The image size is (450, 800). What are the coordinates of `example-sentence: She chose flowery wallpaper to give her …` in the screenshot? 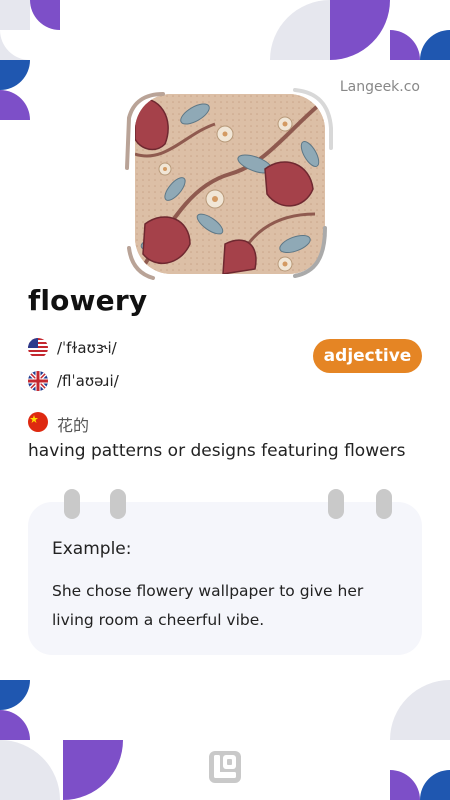 It's located at (208, 605).